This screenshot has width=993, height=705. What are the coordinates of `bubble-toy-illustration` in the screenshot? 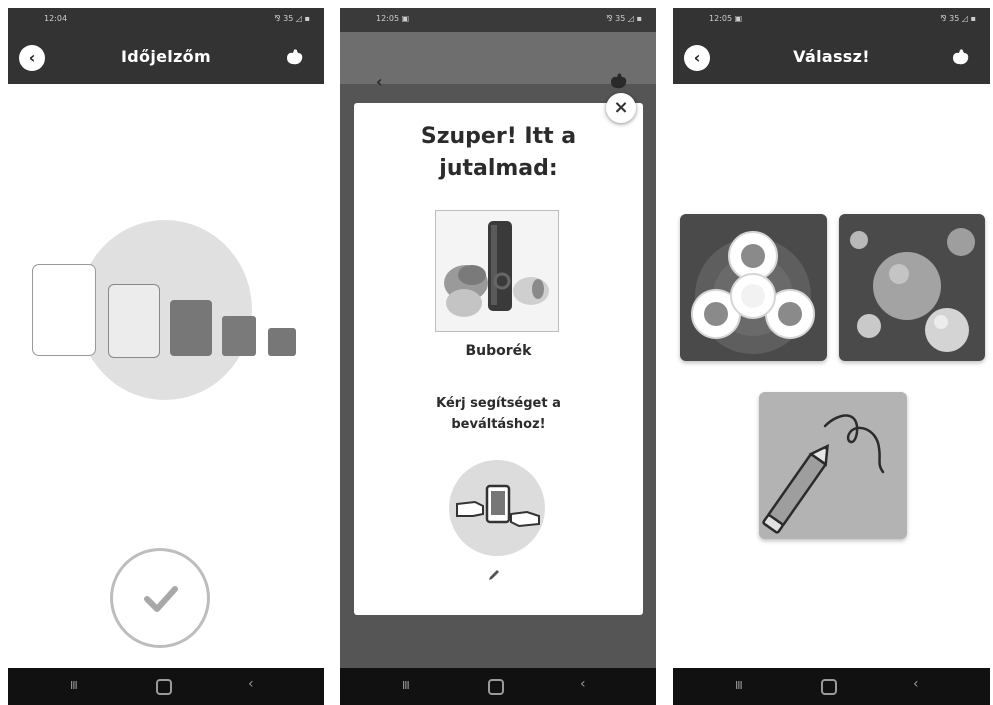 It's located at (496, 269).